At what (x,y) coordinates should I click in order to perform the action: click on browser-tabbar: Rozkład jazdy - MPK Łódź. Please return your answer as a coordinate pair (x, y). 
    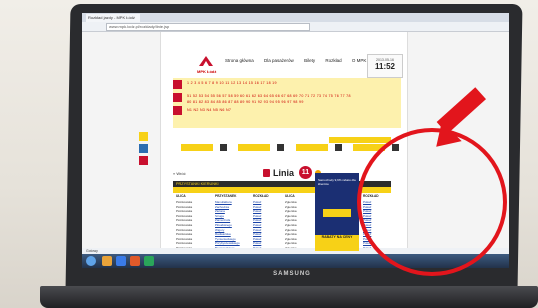
    Looking at the image, I should click on (295, 17).